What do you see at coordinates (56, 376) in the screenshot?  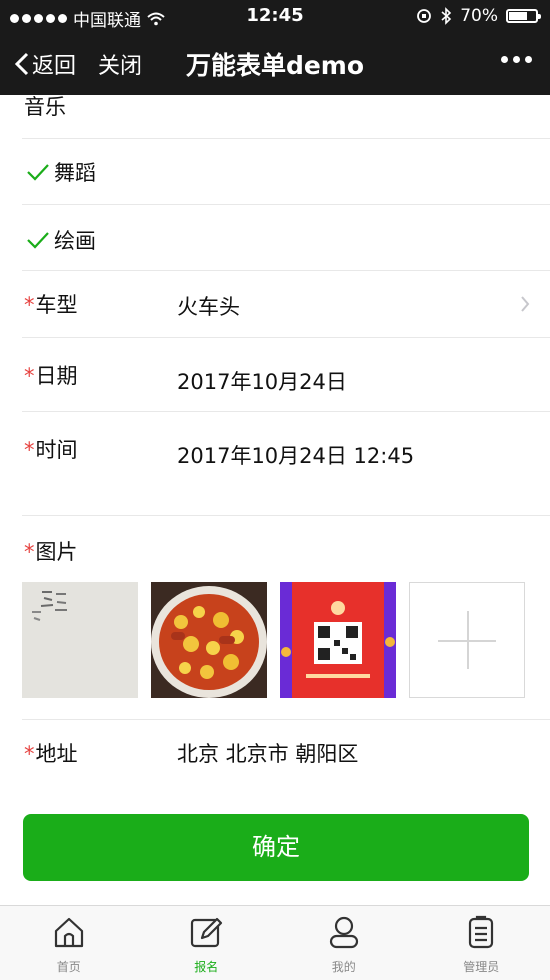 I see `label-text: 日期` at bounding box center [56, 376].